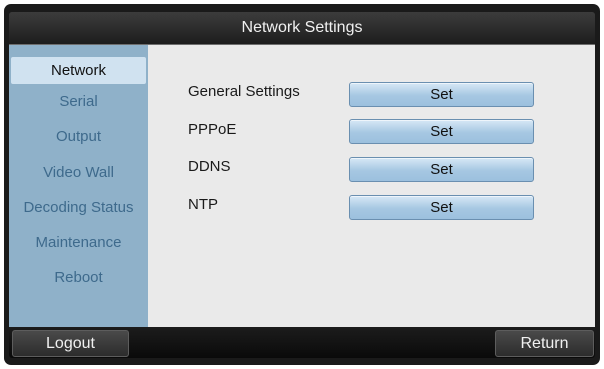 The width and height of the screenshot is (604, 369). What do you see at coordinates (441, 169) in the screenshot?
I see `ddns-set-button: Set` at bounding box center [441, 169].